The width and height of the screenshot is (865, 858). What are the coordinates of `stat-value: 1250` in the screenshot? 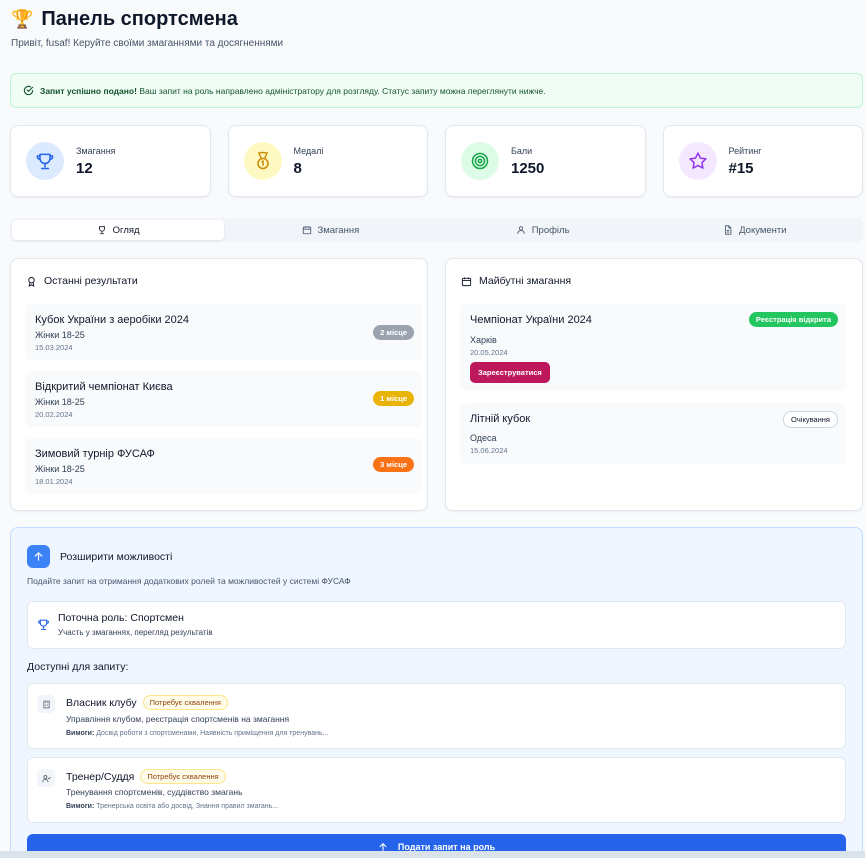 It's located at (528, 168).